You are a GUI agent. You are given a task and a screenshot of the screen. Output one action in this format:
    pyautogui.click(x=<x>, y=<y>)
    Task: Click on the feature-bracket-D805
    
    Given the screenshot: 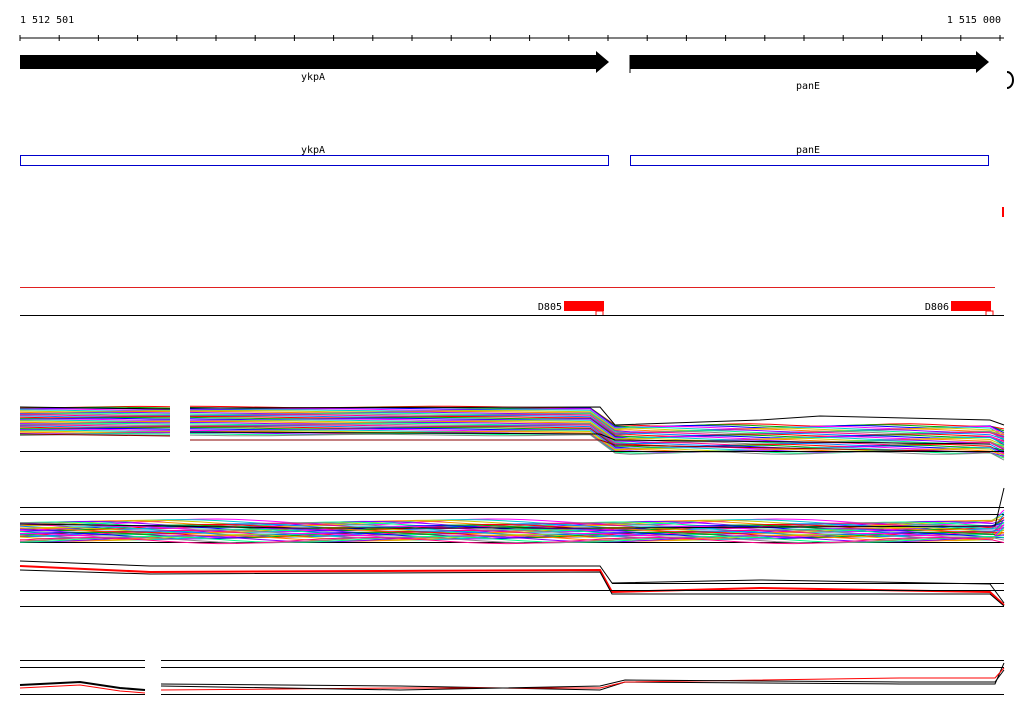 What is the action you would take?
    pyautogui.click(x=599, y=312)
    